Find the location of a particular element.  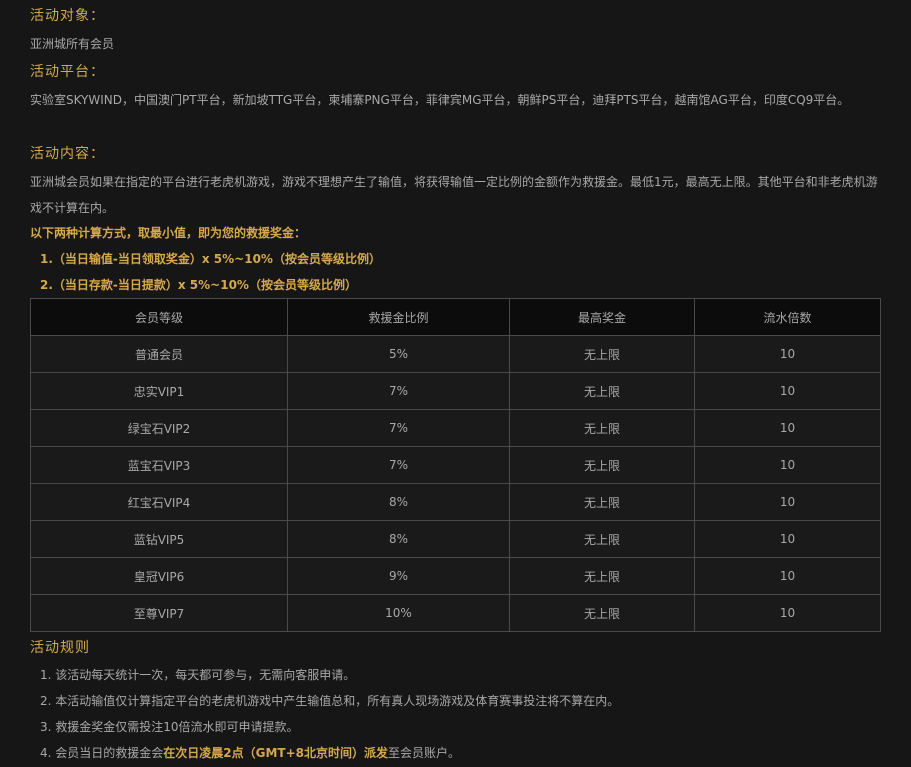

platform-heading: 活动平台： is located at coordinates (67, 72).